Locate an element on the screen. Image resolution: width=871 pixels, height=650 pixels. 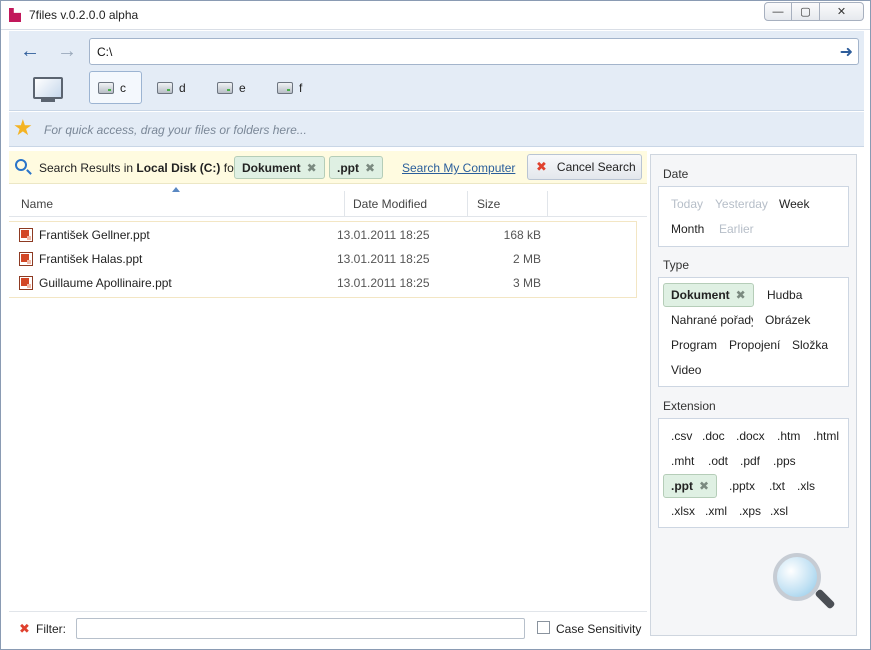
date-option-week: Week is located at coordinates (794, 204).